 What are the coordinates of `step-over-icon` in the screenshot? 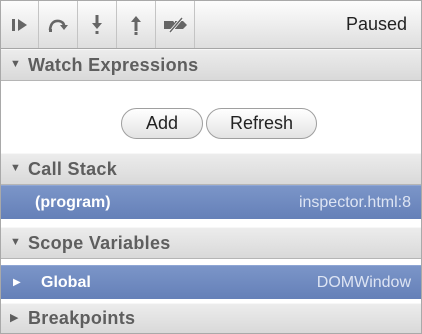 It's located at (58, 25).